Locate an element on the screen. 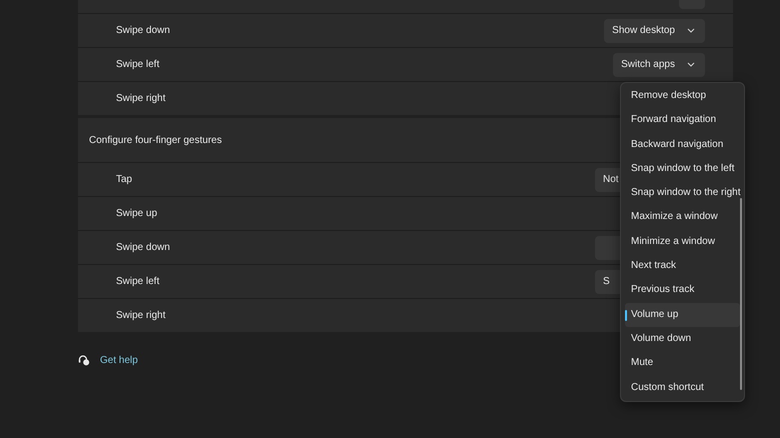 The height and width of the screenshot is (438, 780). menu-item: Remove desktop is located at coordinates (682, 96).